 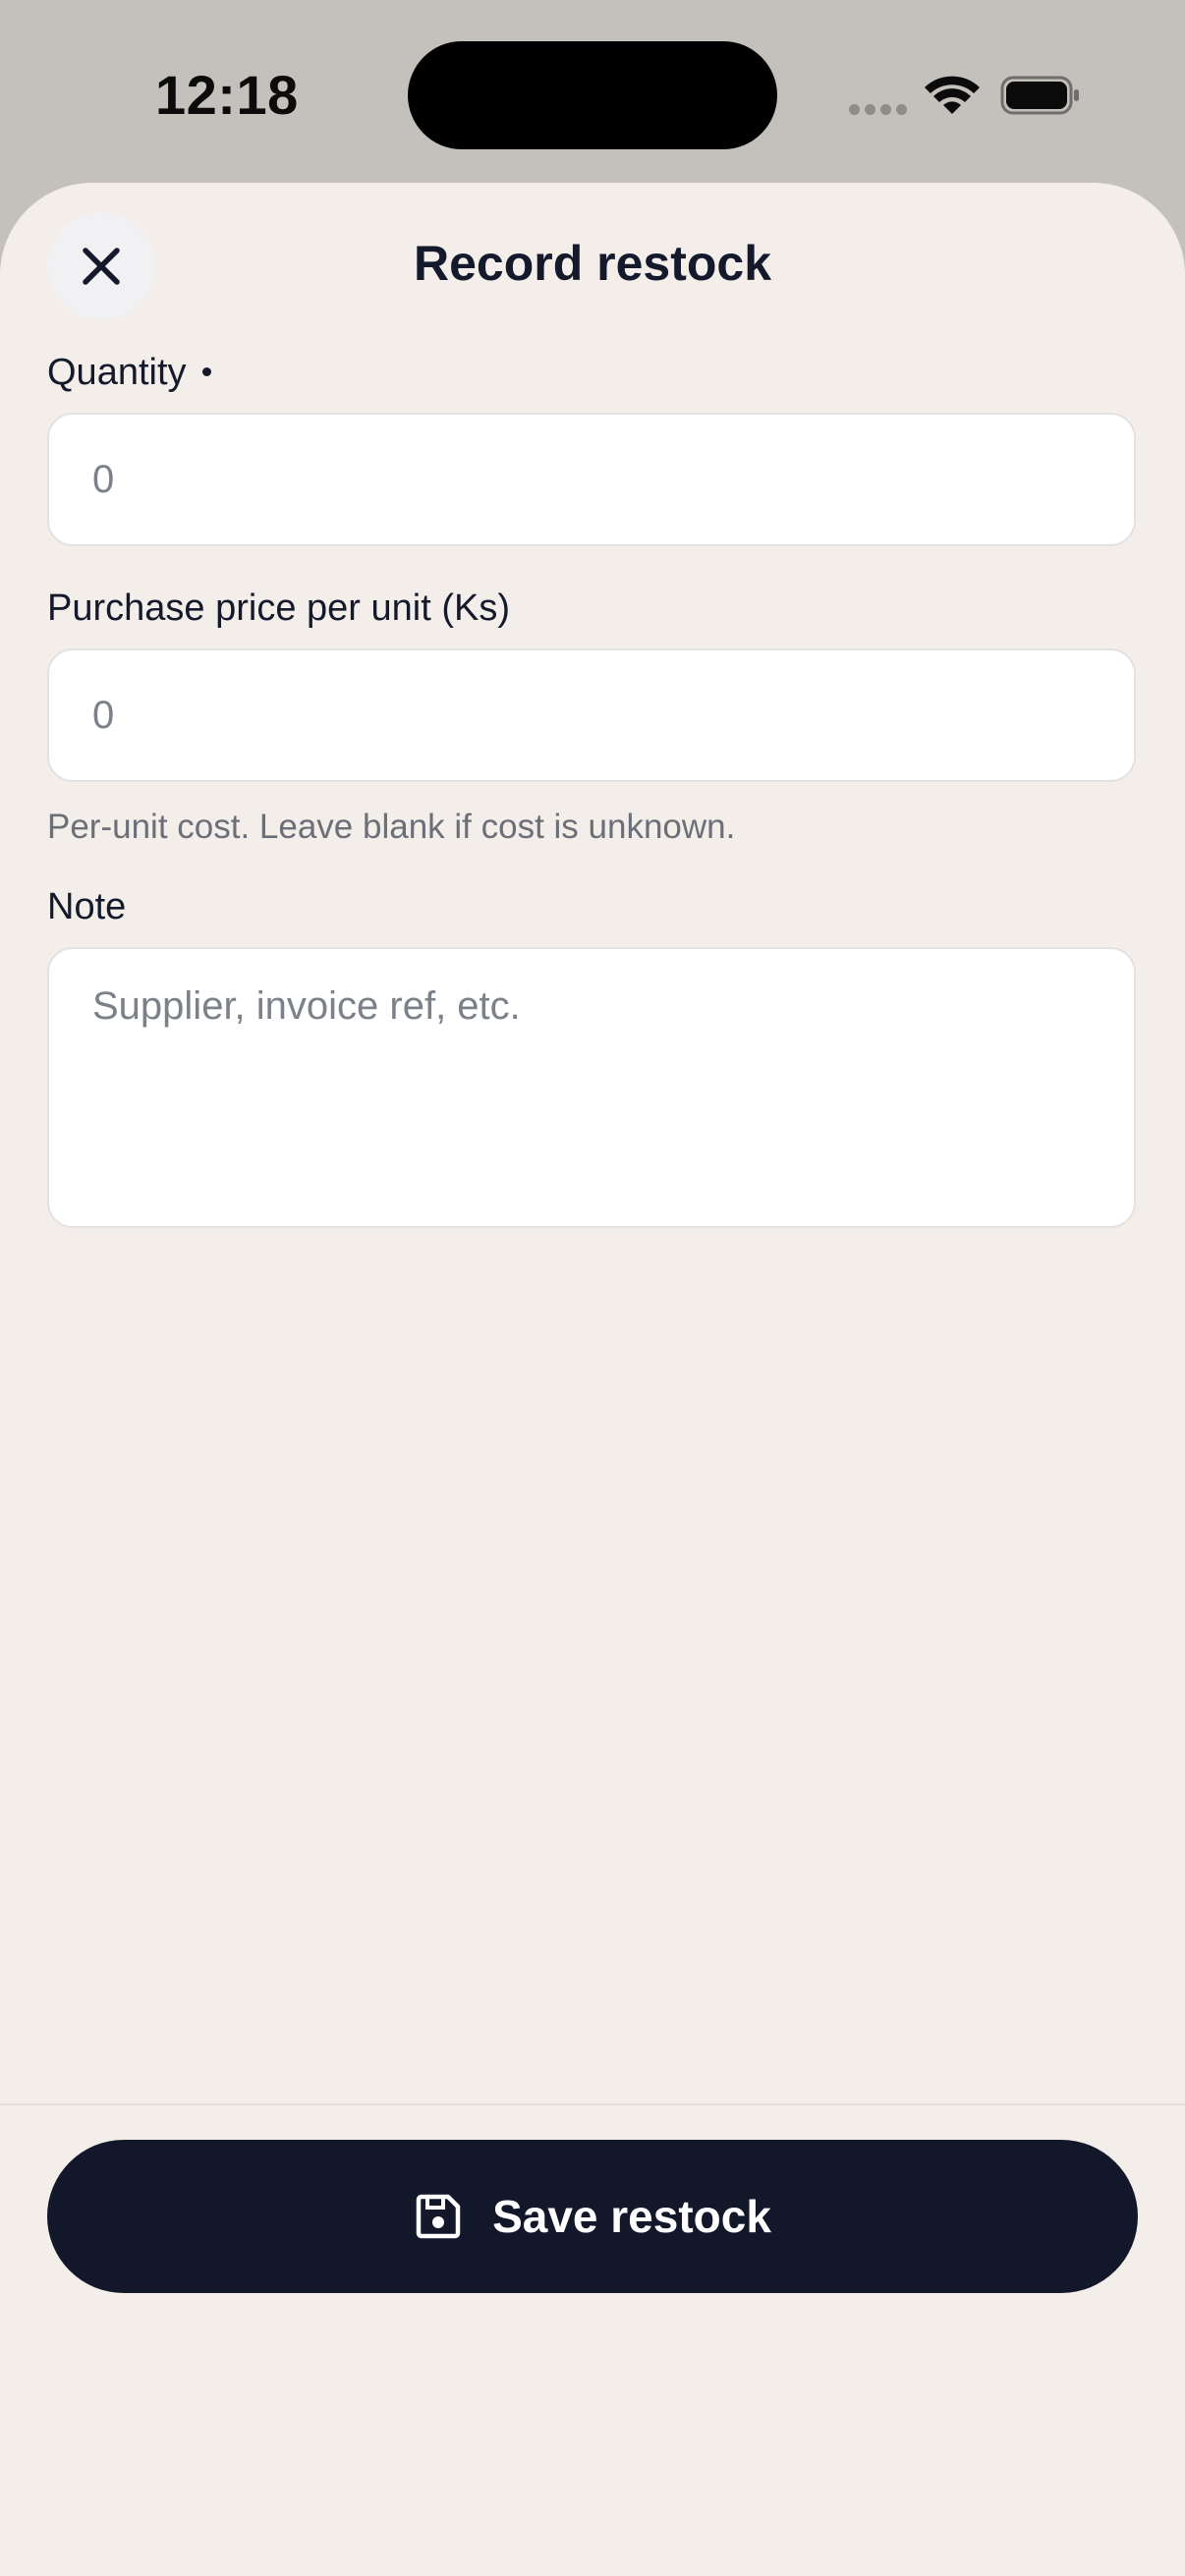 What do you see at coordinates (592, 715) in the screenshot?
I see `purchase-price-input` at bounding box center [592, 715].